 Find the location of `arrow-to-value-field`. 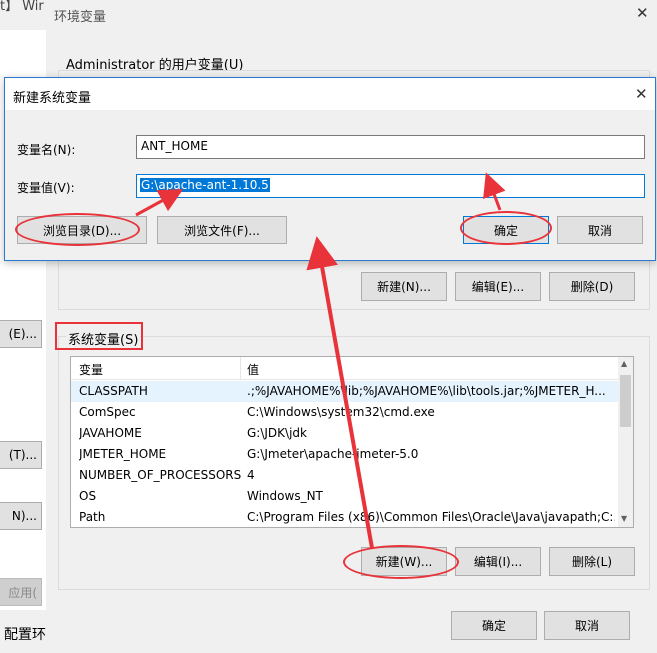

arrow-to-value-field is located at coordinates (159, 203).